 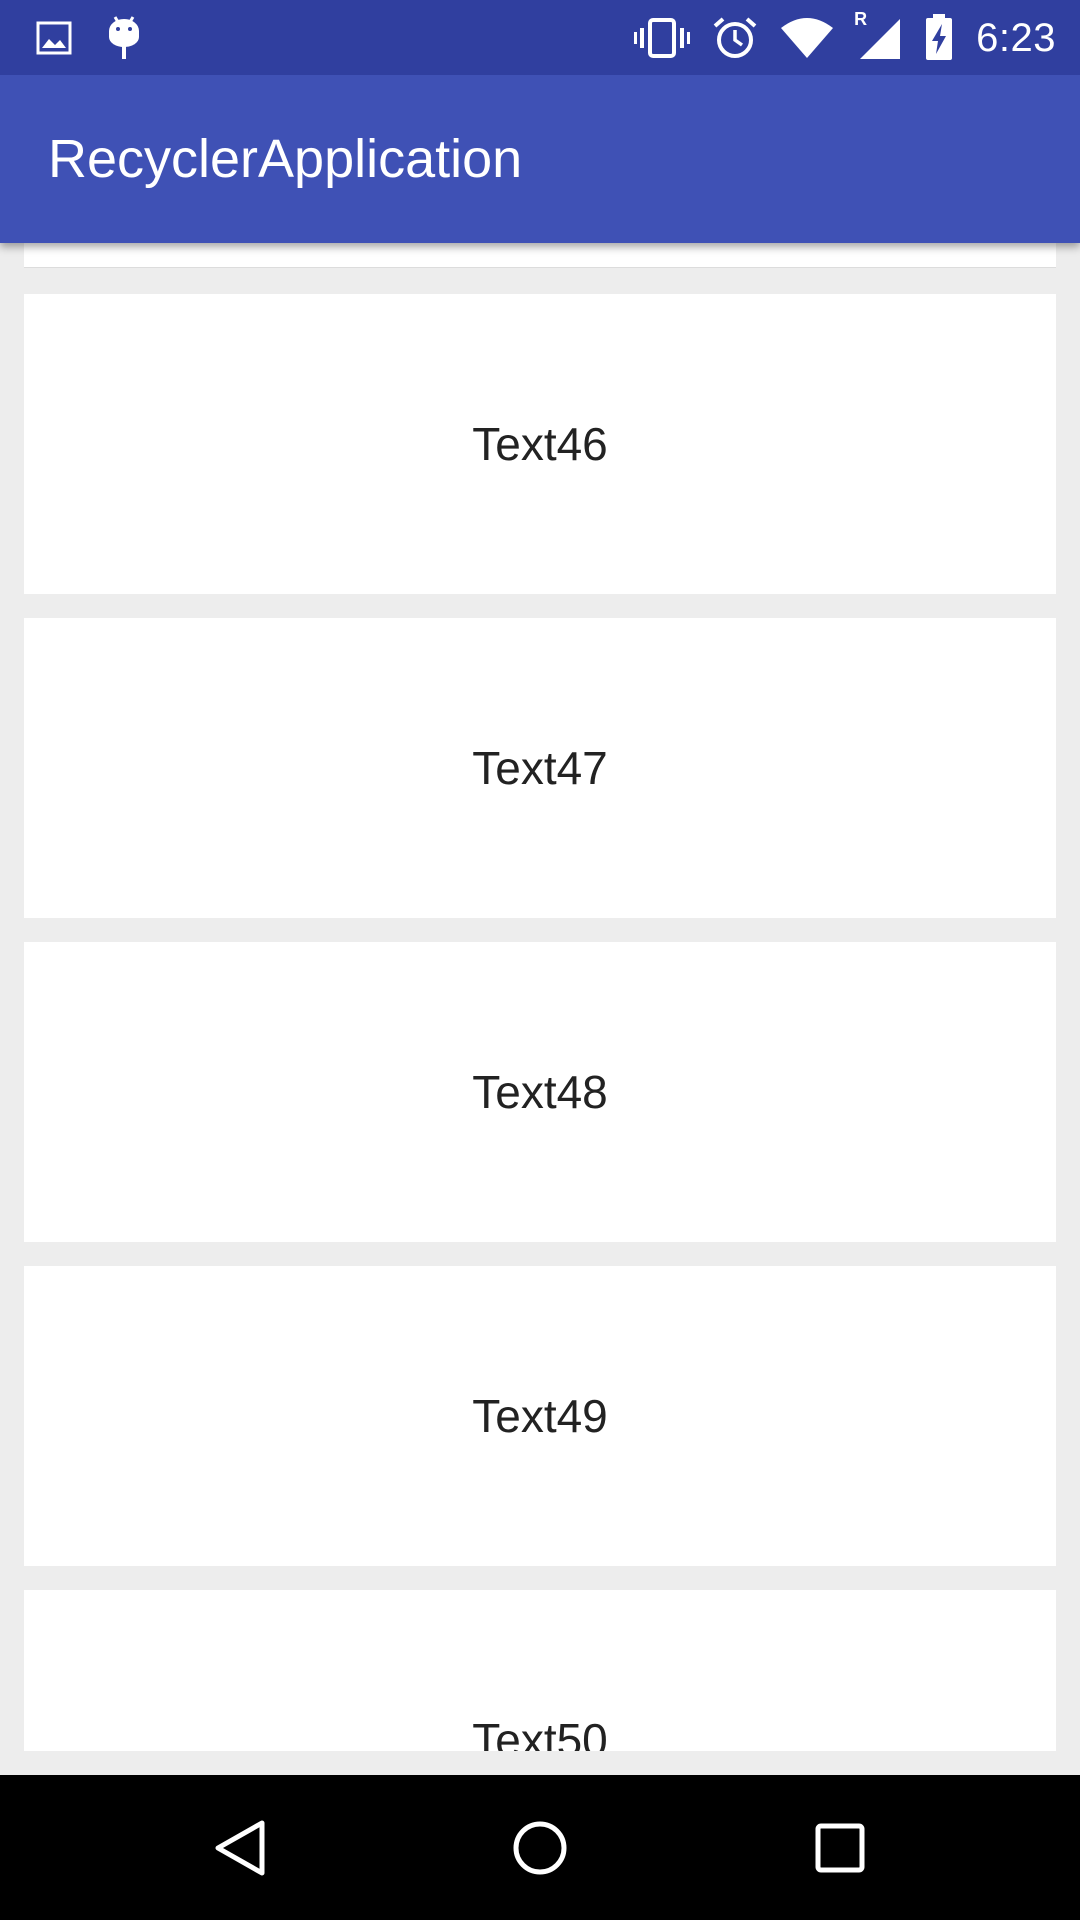 I want to click on vibrate-icon, so click(x=662, y=38).